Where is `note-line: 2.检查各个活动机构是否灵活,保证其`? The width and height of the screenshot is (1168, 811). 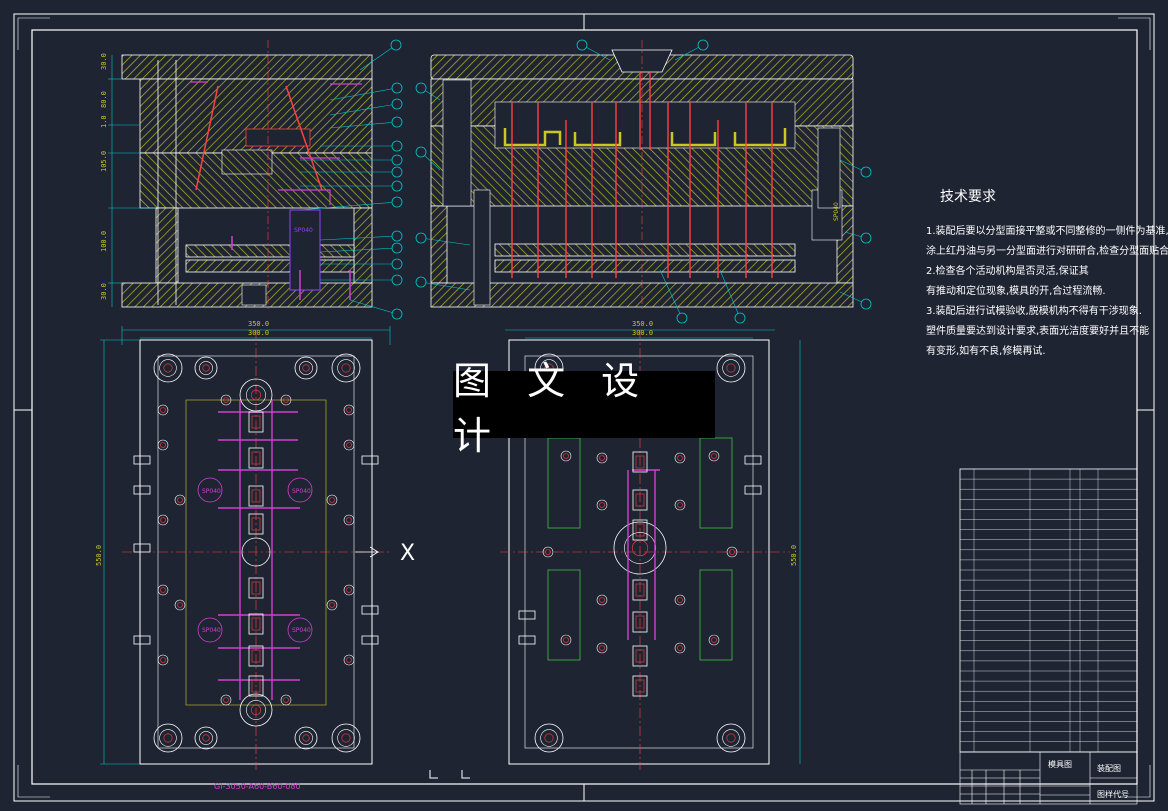
note-line: 2.检查各个活动机构是否灵活,保证其 is located at coordinates (1007, 271).